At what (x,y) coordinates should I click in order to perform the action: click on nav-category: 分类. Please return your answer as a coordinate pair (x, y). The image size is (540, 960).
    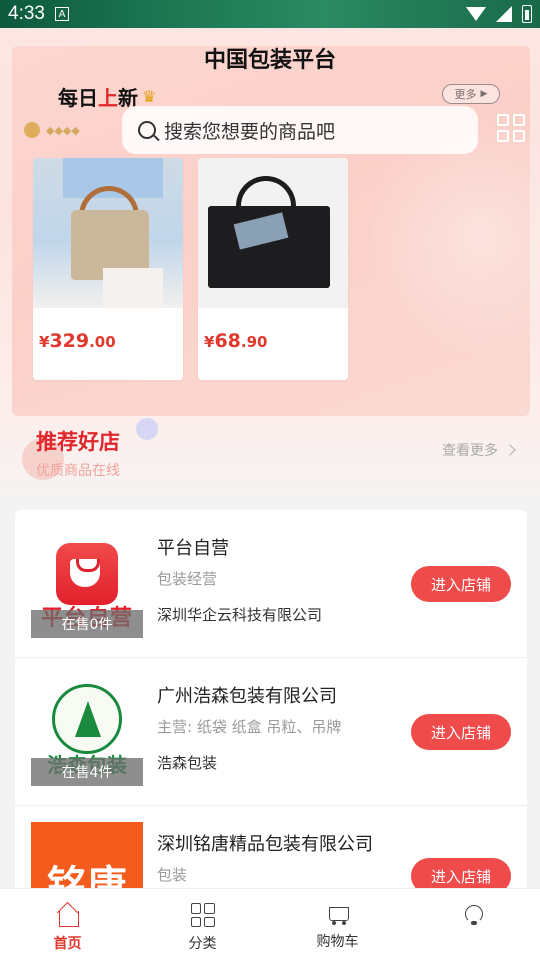
    Looking at the image, I should click on (202, 924).